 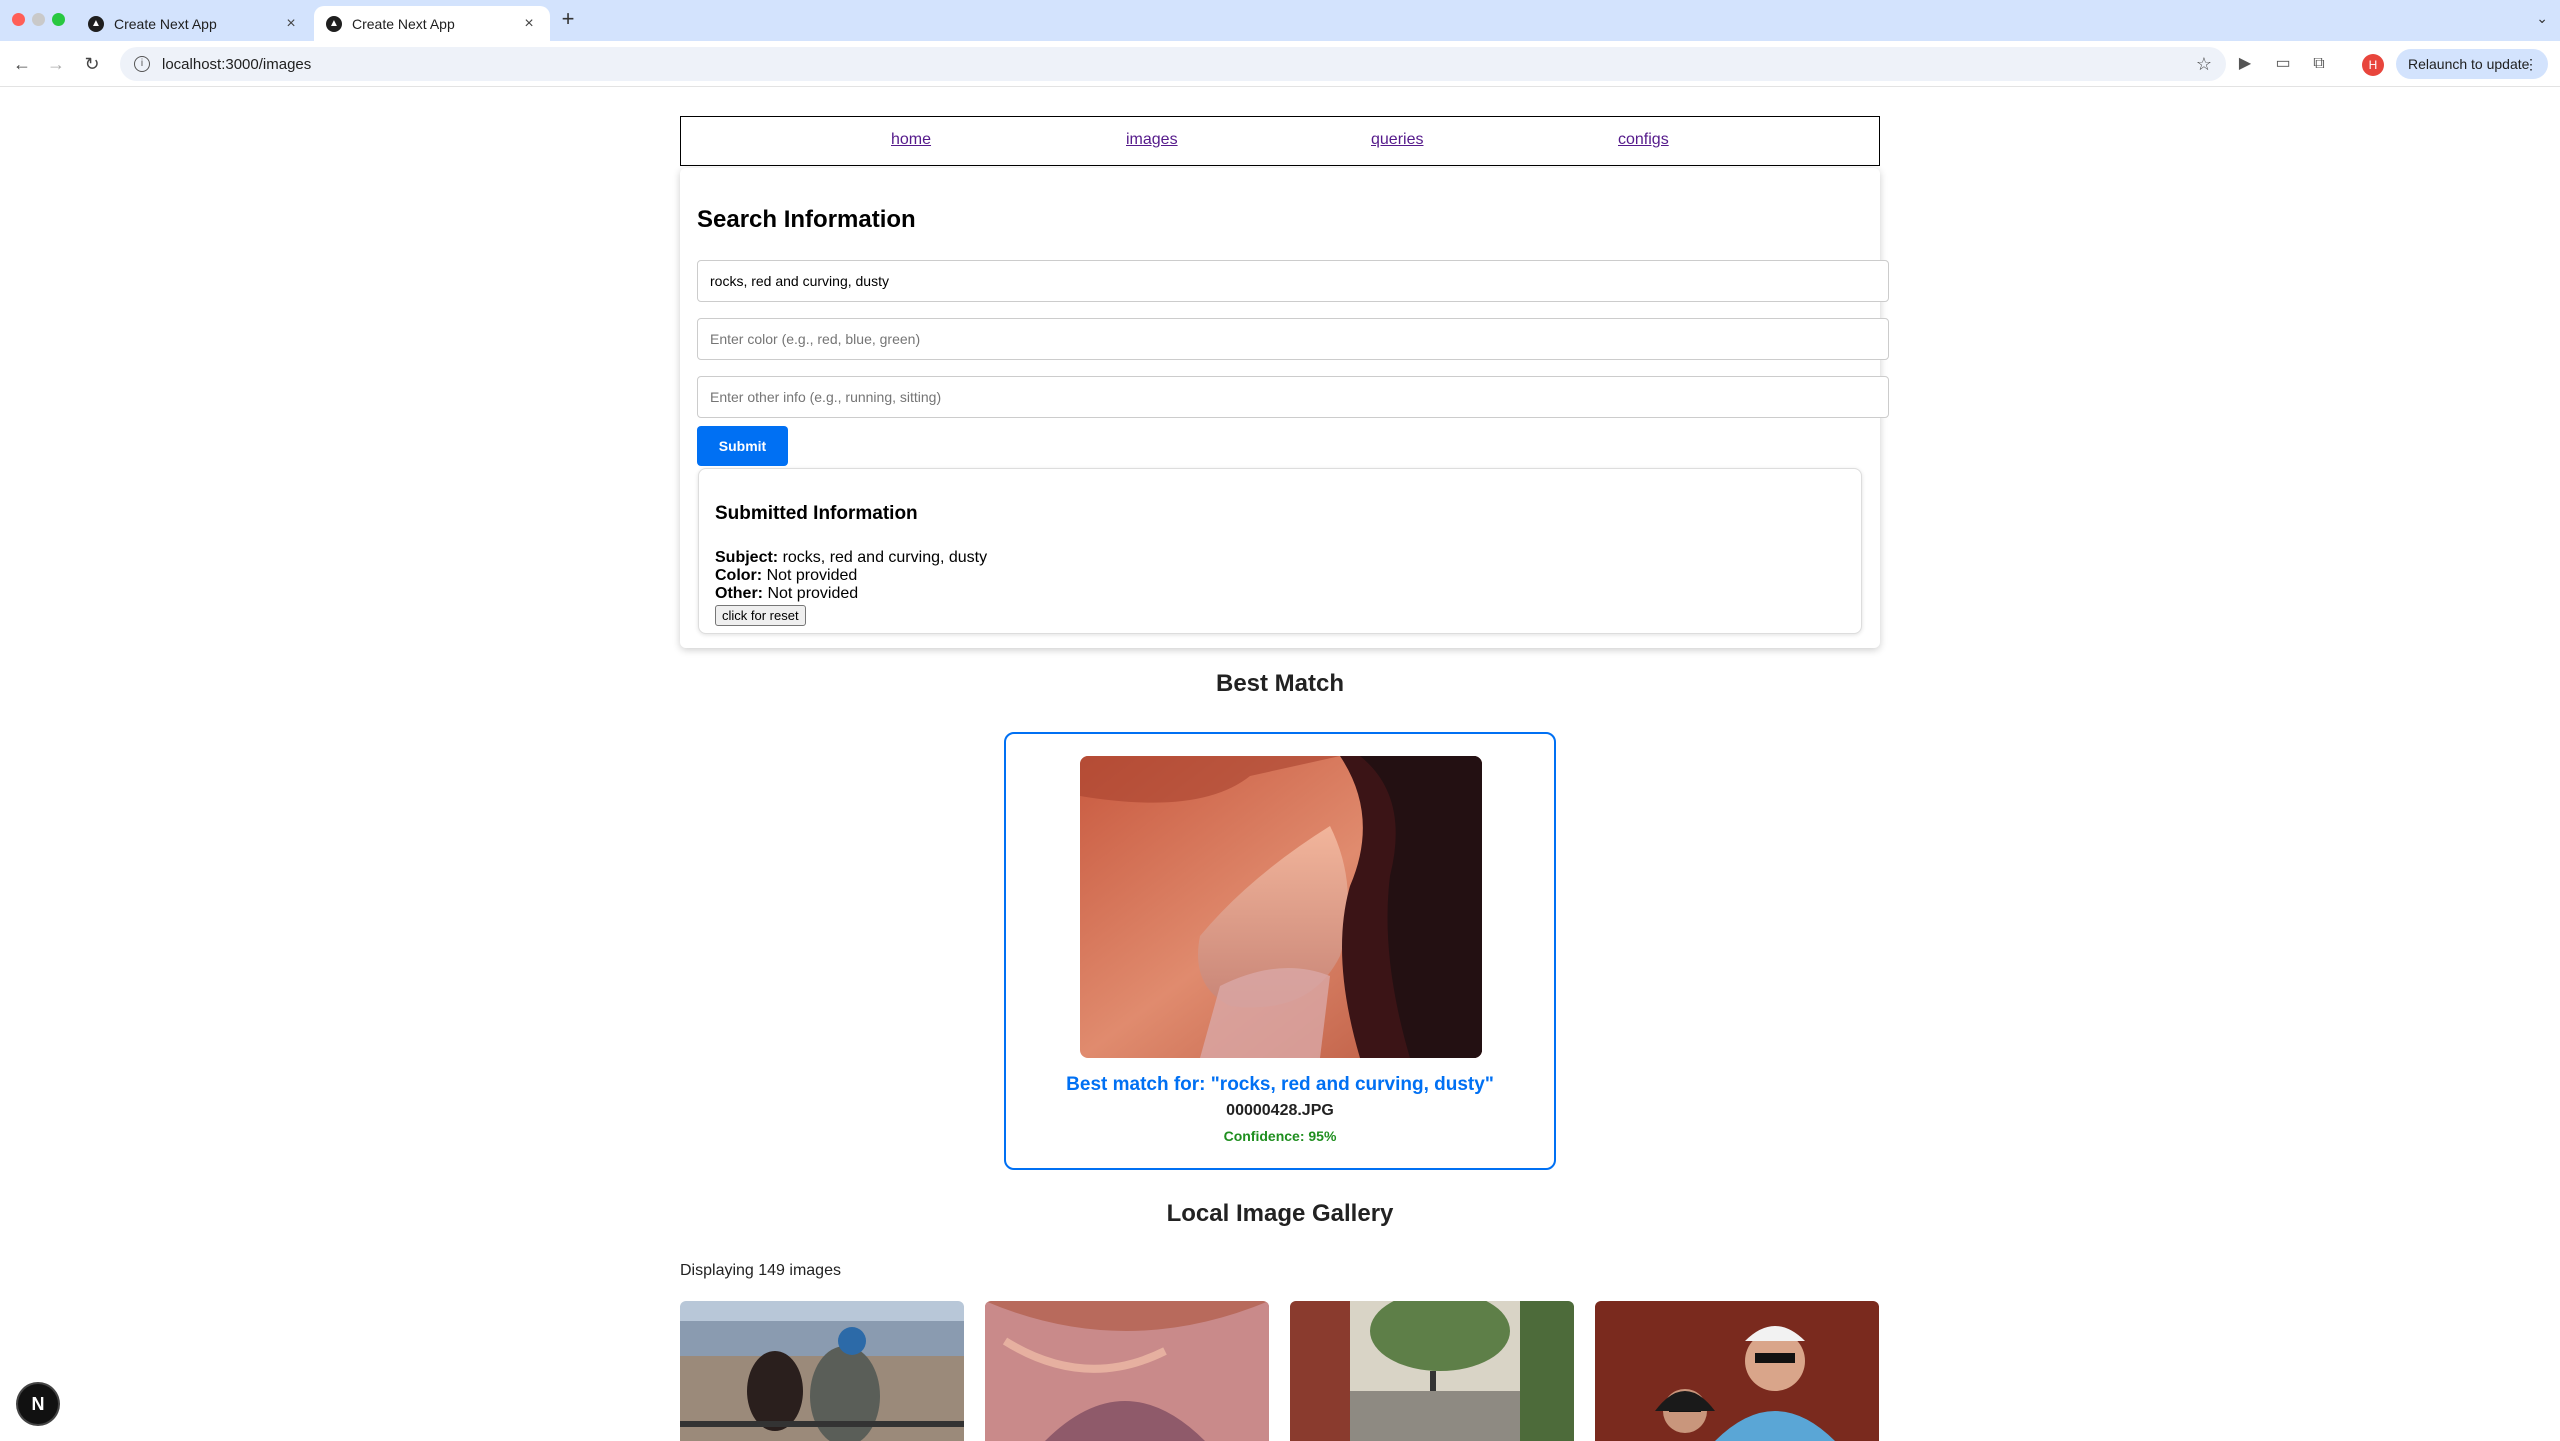 I want to click on other-label: Other:, so click(x=739, y=593).